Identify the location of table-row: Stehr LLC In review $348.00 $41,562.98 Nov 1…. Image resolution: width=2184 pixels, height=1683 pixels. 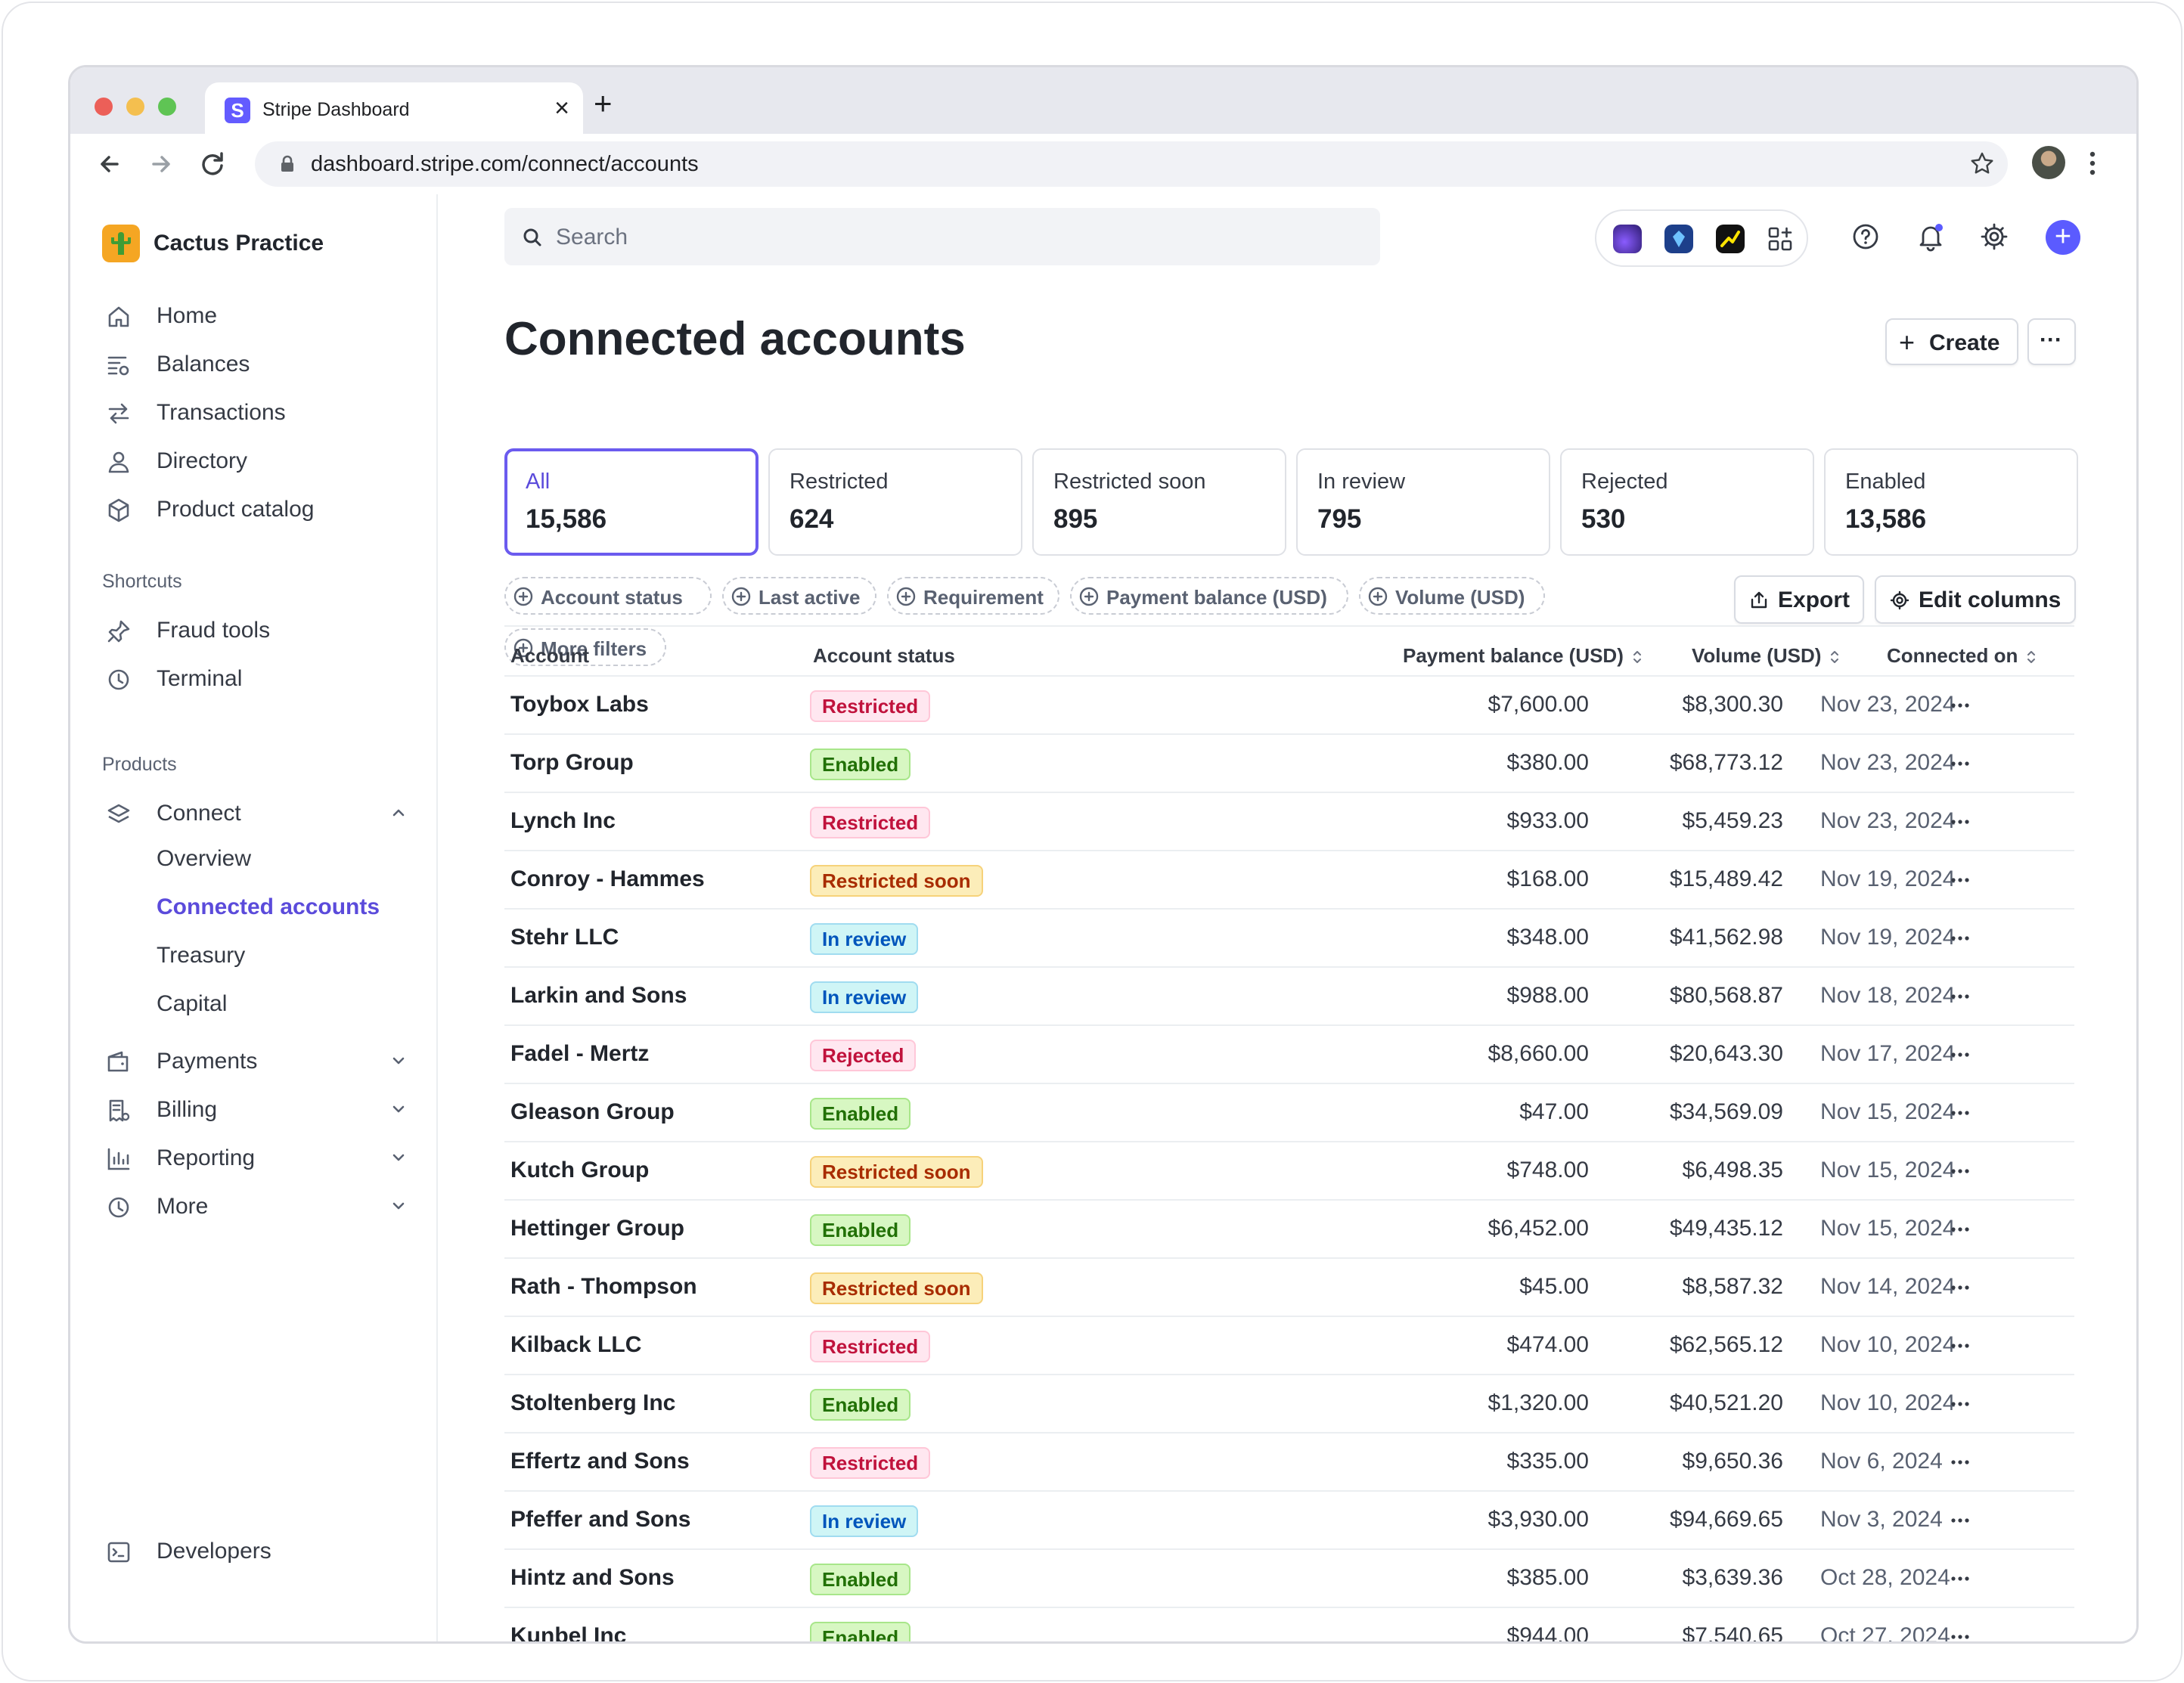
(1289, 937).